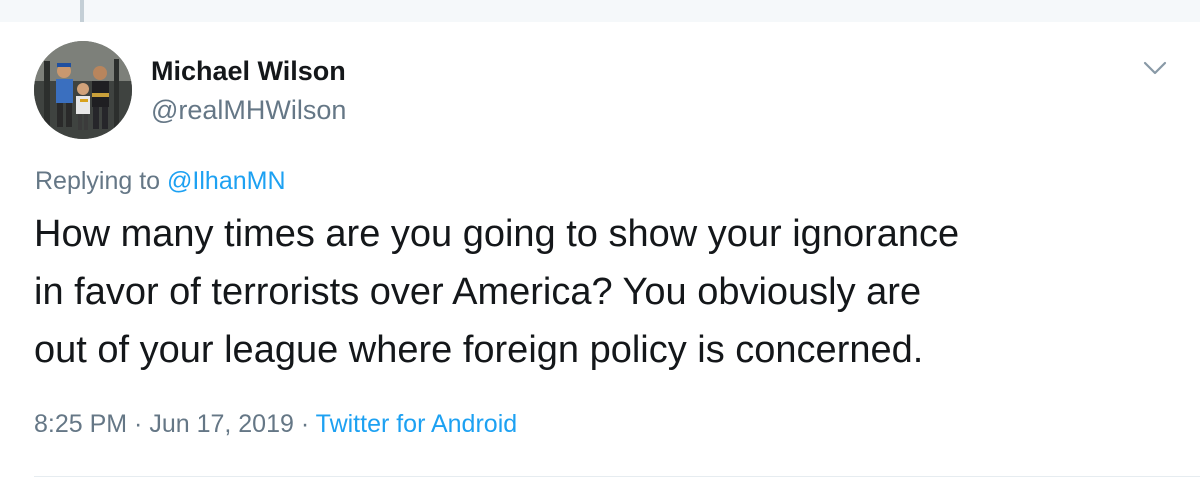  What do you see at coordinates (617, 476) in the screenshot?
I see `divider` at bounding box center [617, 476].